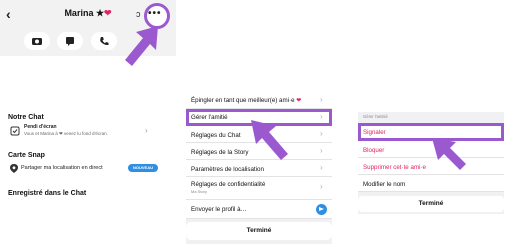 The width and height of the screenshot is (510, 244). I want to click on sheet-header: Gérer l'amitié, so click(375, 116).